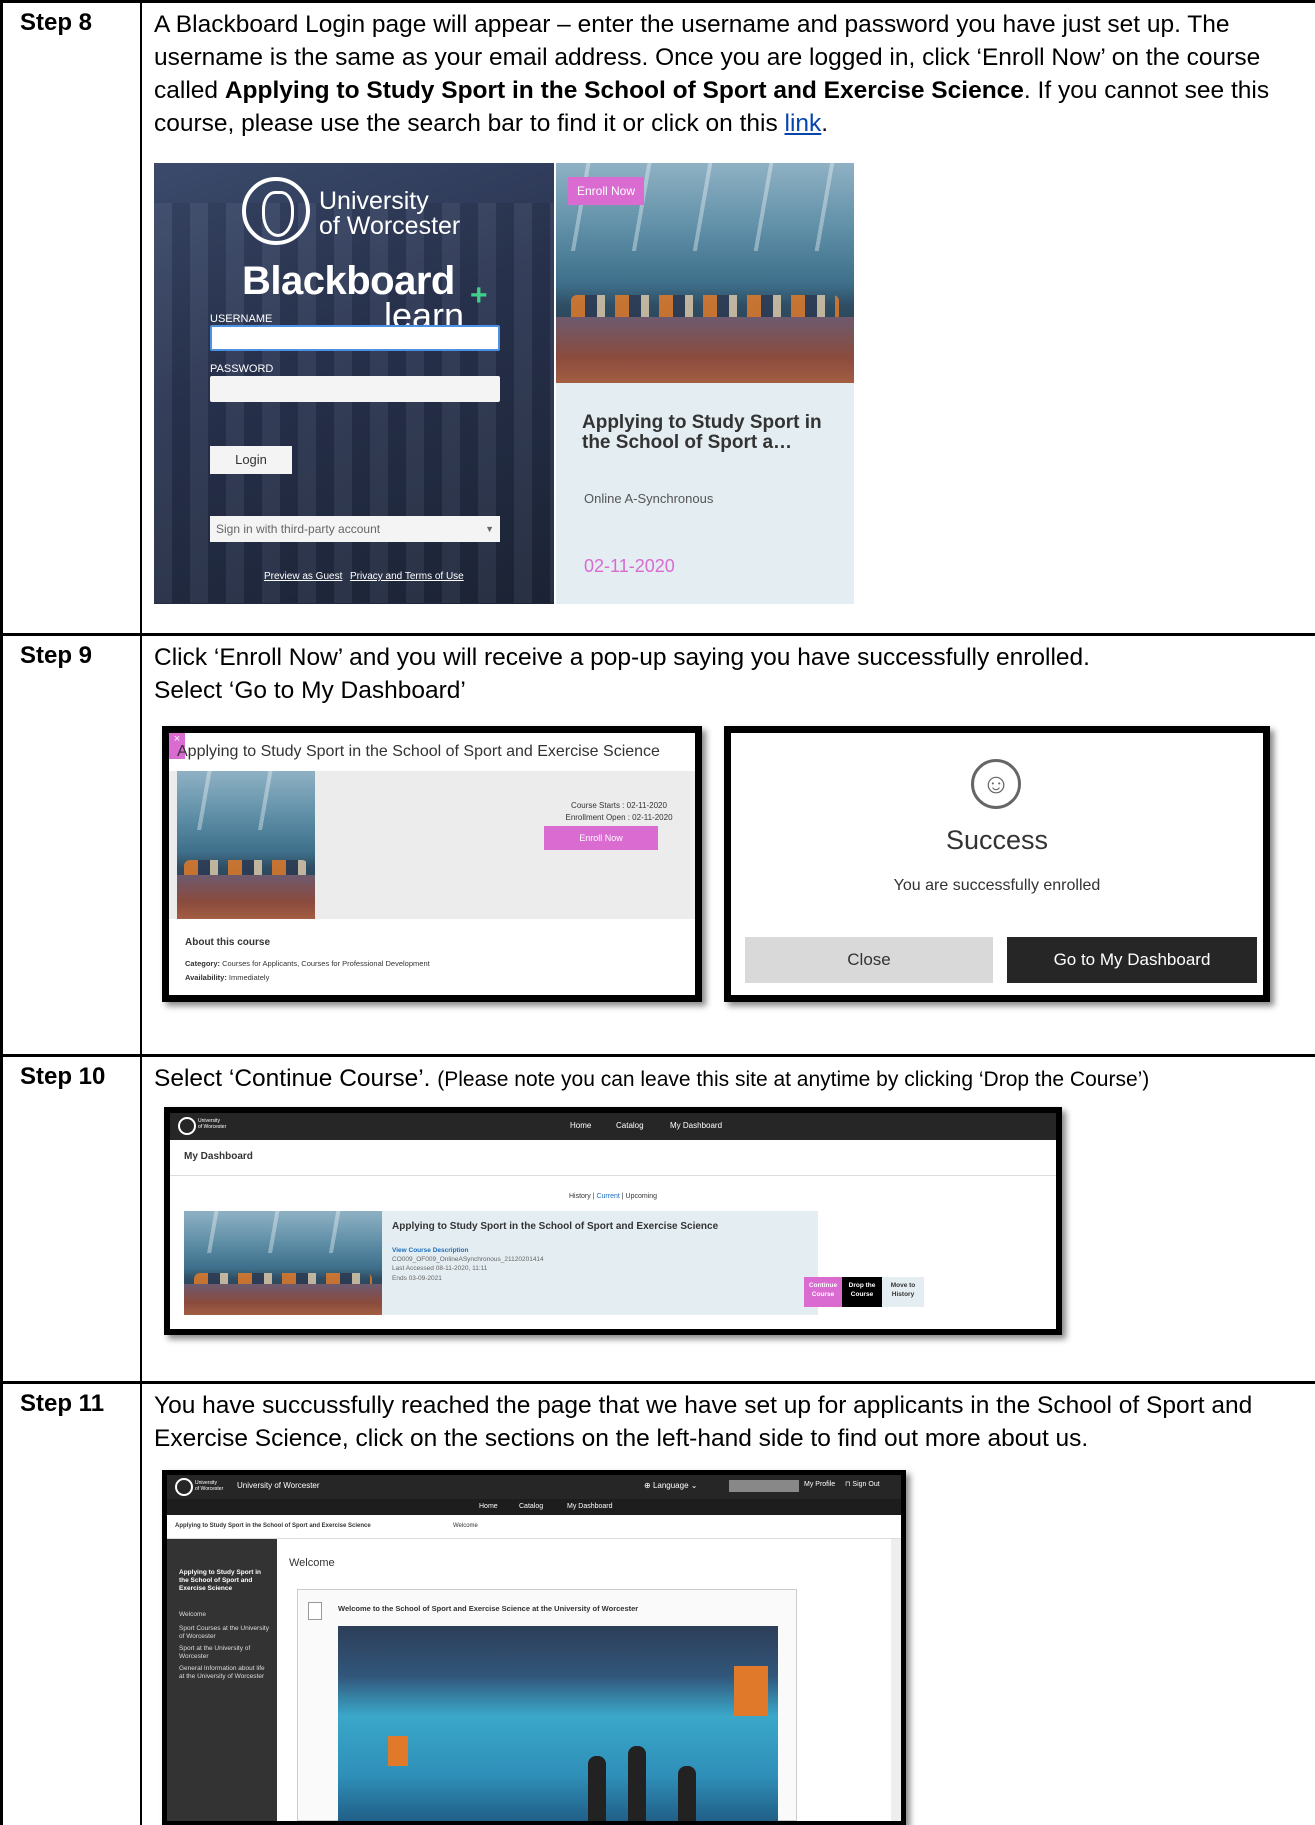  I want to click on availability-value: Immediately, so click(248, 977).